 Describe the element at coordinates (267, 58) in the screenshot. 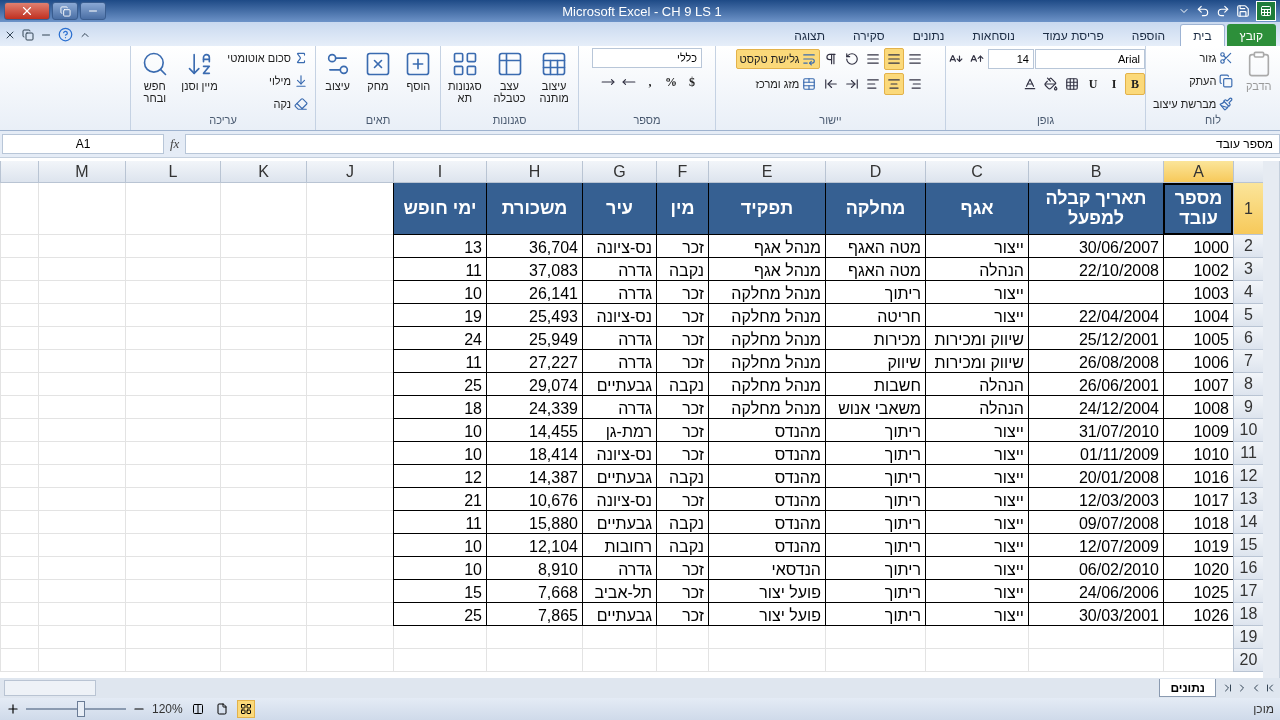

I see `ribbon-button: סכום אוטומטי` at that location.